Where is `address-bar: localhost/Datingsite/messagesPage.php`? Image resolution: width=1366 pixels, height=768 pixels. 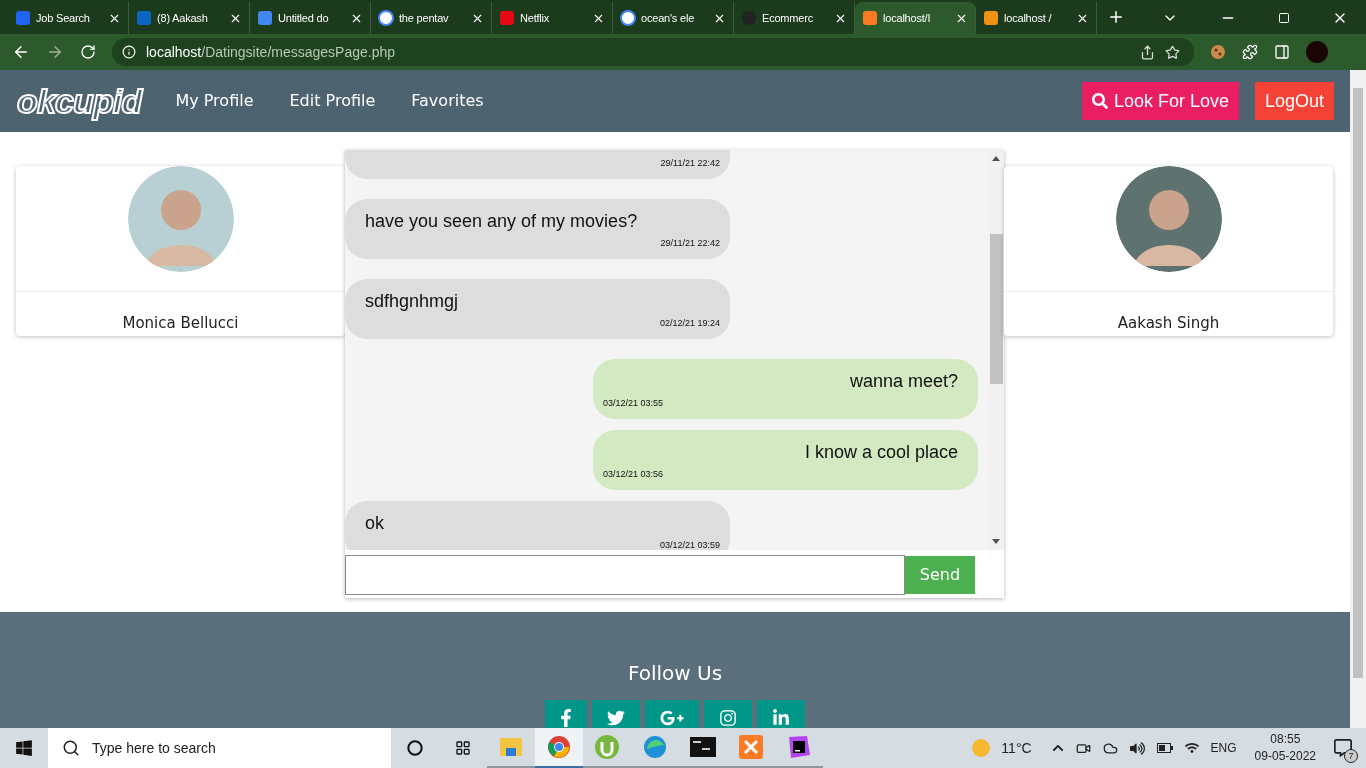 address-bar: localhost/Datingsite/messagesPage.php is located at coordinates (653, 52).